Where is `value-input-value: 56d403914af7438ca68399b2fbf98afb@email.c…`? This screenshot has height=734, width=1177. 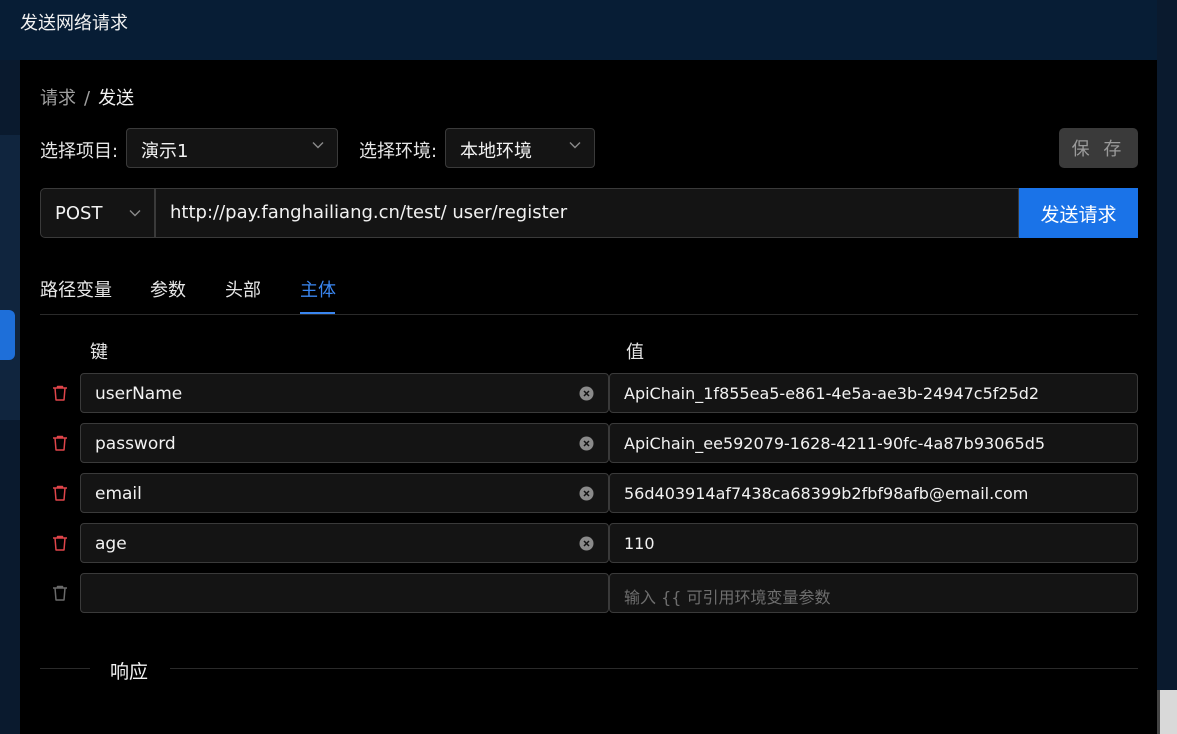 value-input-value: 56d403914af7438ca68399b2fbf98afb@email.c… is located at coordinates (826, 493).